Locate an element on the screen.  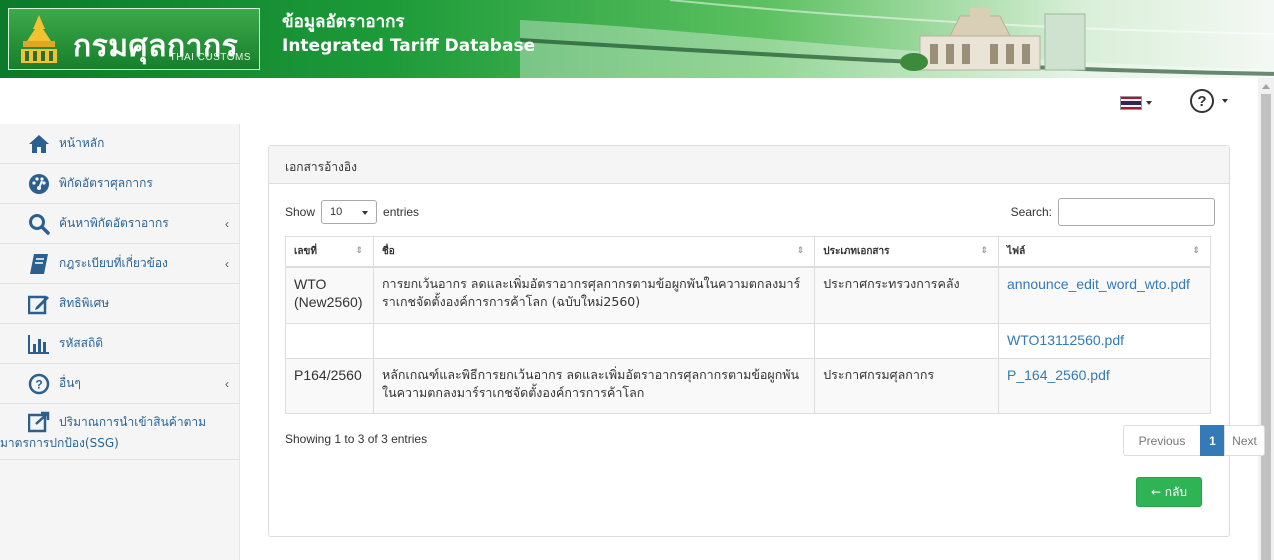
site-title: ข้อมูลอัตราอากร is located at coordinates (343, 22).